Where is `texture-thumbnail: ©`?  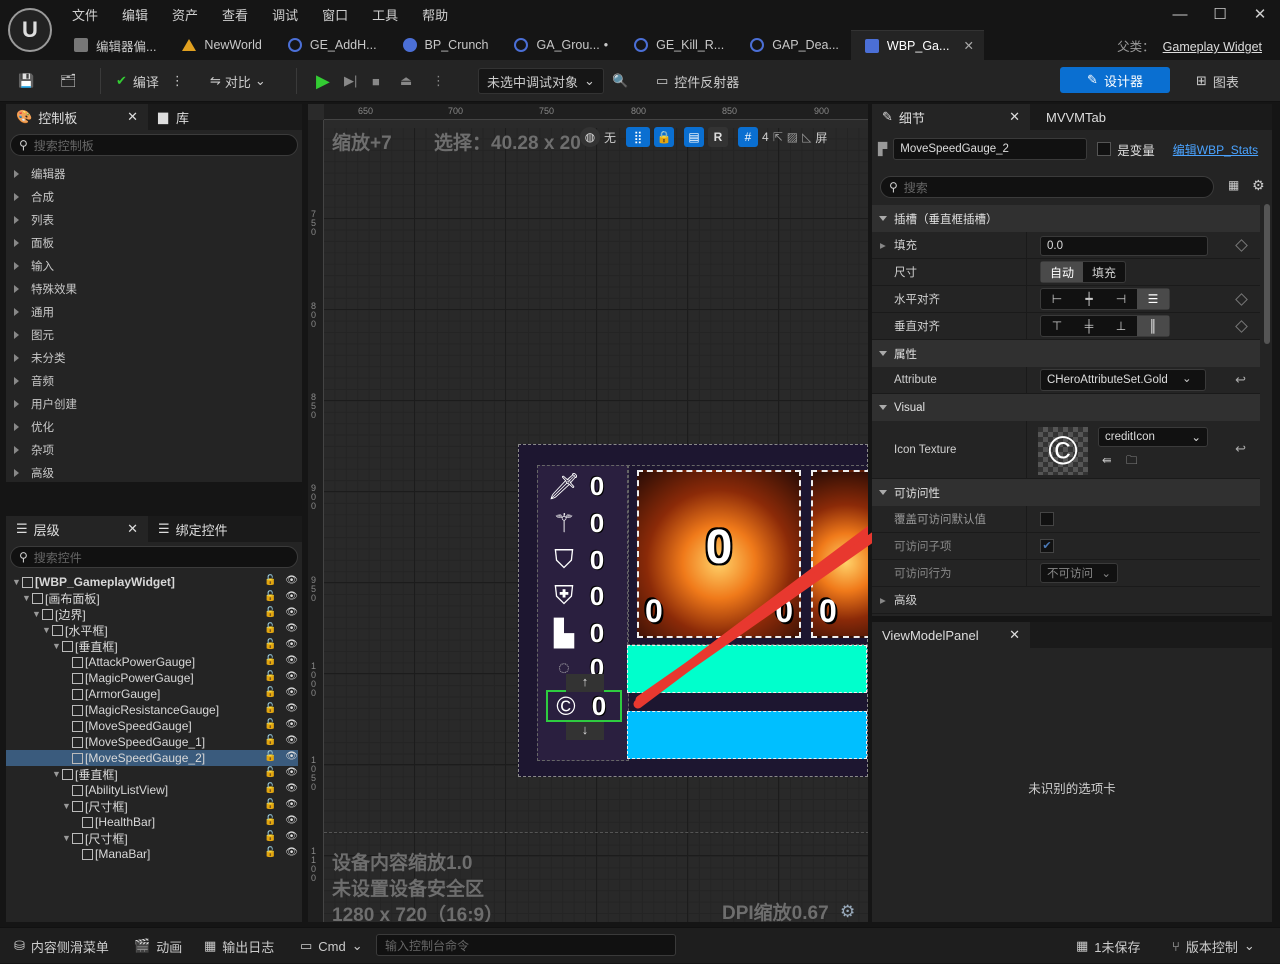 texture-thumbnail: © is located at coordinates (1063, 451).